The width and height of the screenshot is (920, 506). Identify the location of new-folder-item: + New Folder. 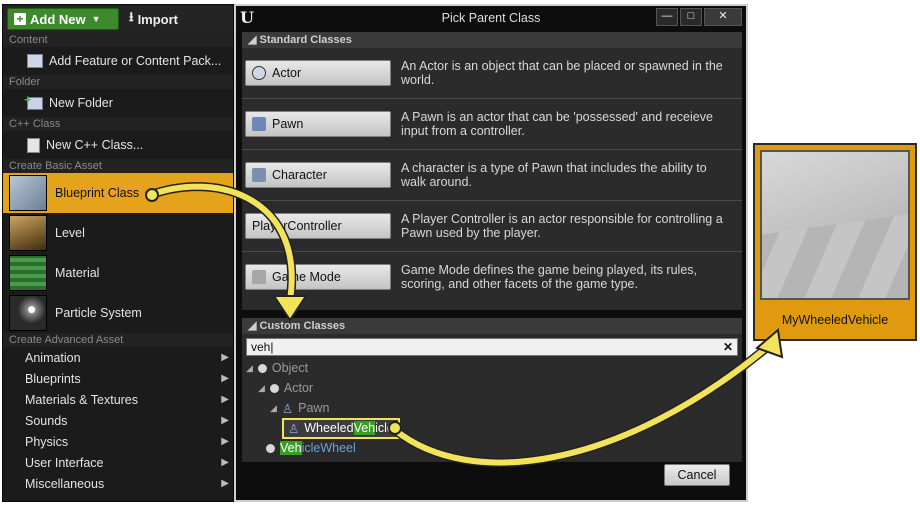
(118, 103).